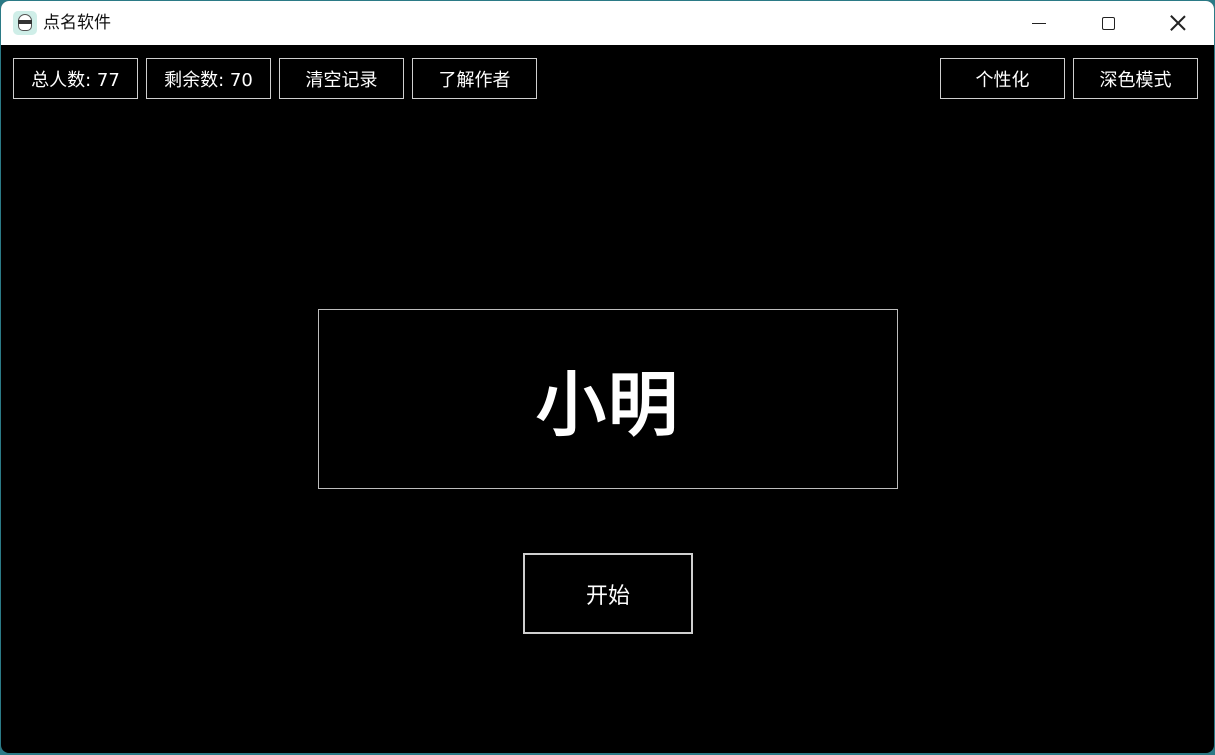 This screenshot has height=755, width=1215. I want to click on selected-name: 小明, so click(608, 404).